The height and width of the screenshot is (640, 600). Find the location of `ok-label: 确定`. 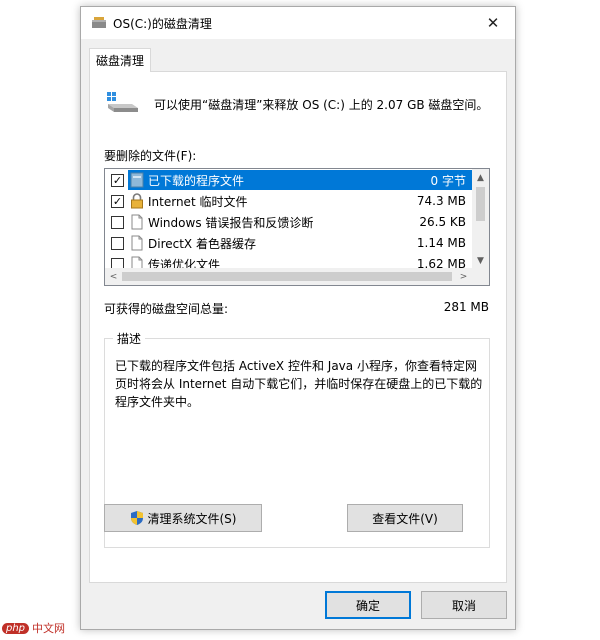

ok-label: 确定 is located at coordinates (367, 605).